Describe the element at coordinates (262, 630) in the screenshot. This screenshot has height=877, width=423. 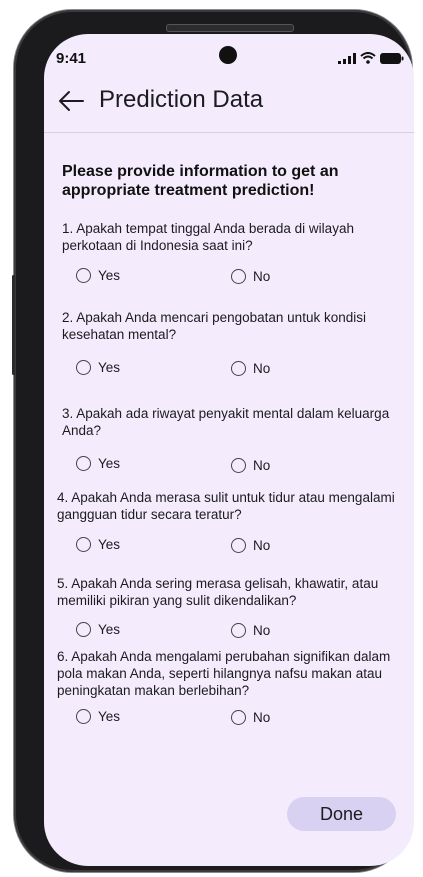
I see `q5-no-label: No` at that location.